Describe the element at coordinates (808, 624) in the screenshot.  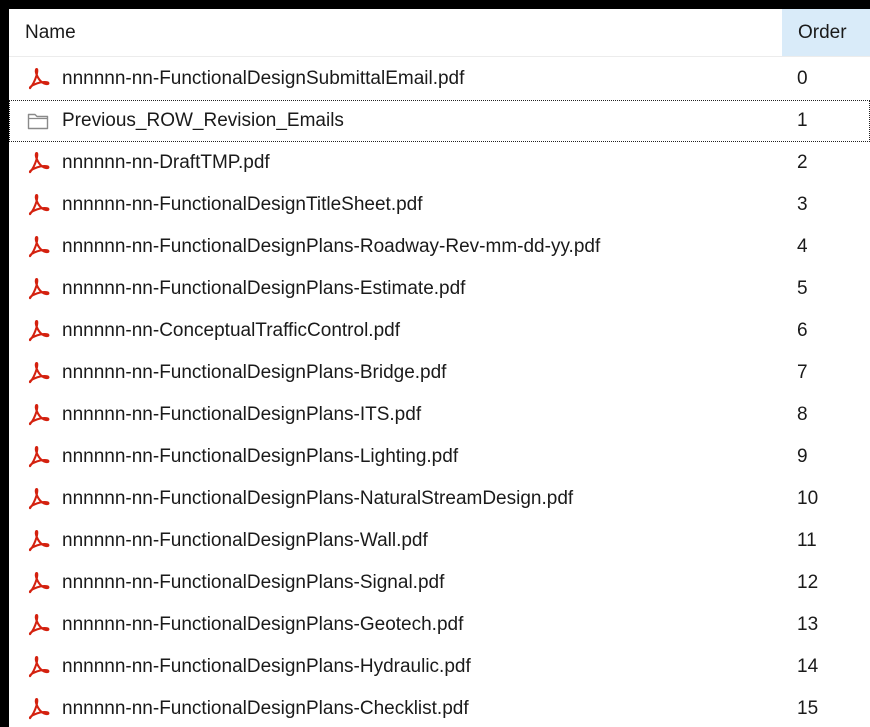
I see `file-order: 13` at that location.